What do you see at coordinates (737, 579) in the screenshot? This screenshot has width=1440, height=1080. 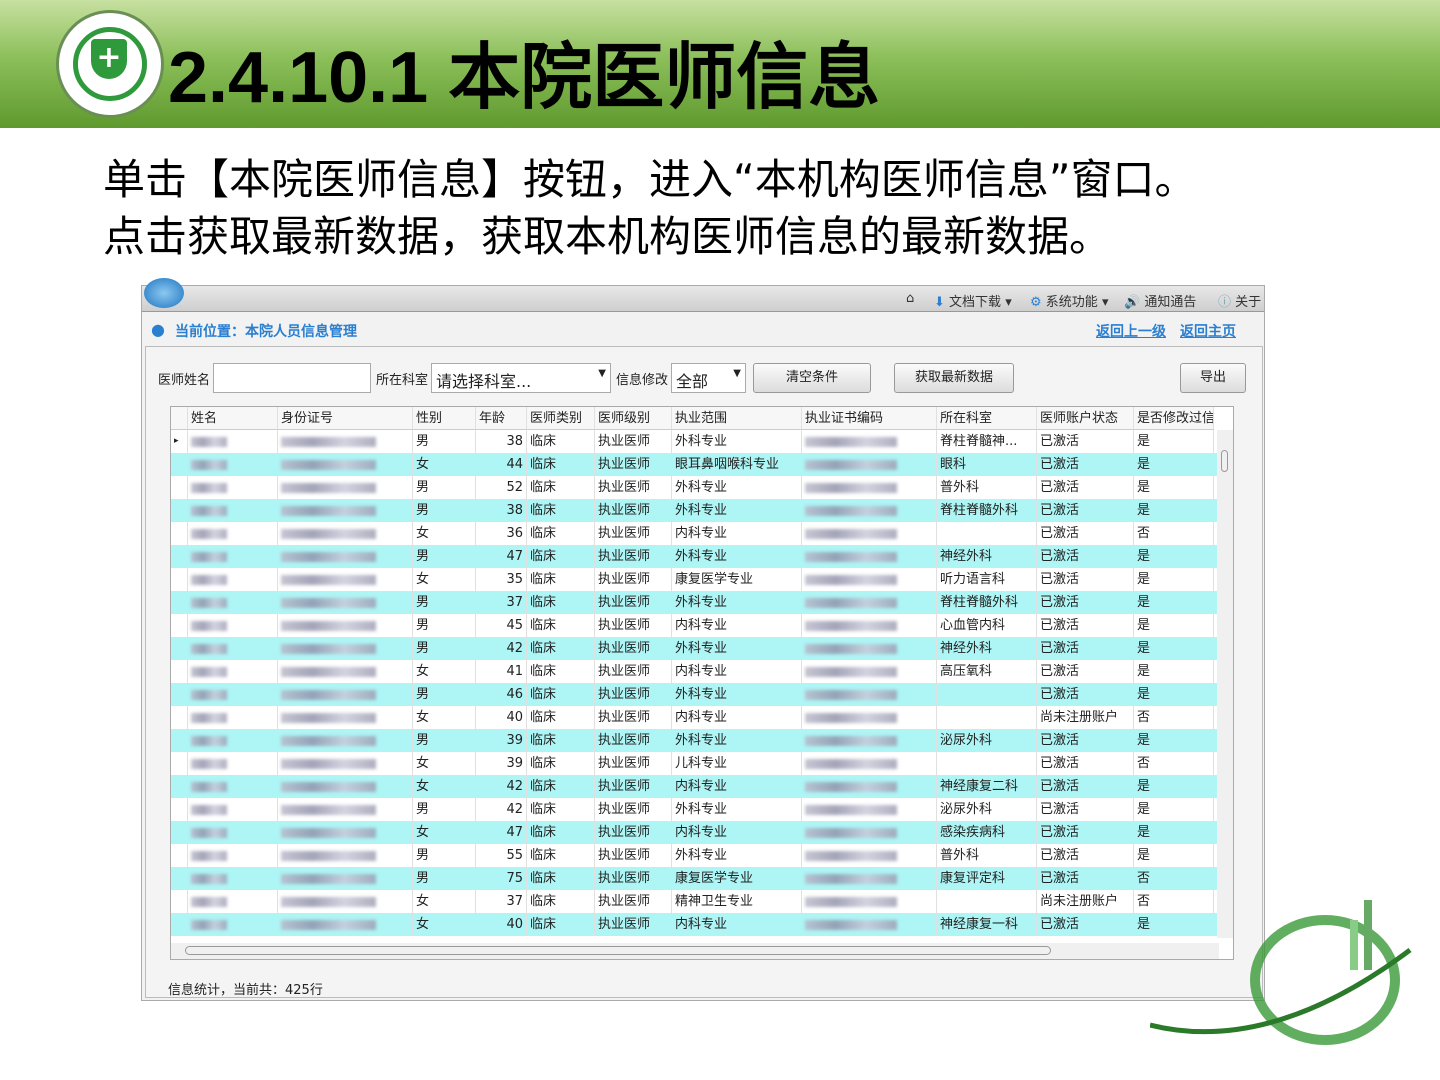 I see `table-cell: 康复医学专业` at bounding box center [737, 579].